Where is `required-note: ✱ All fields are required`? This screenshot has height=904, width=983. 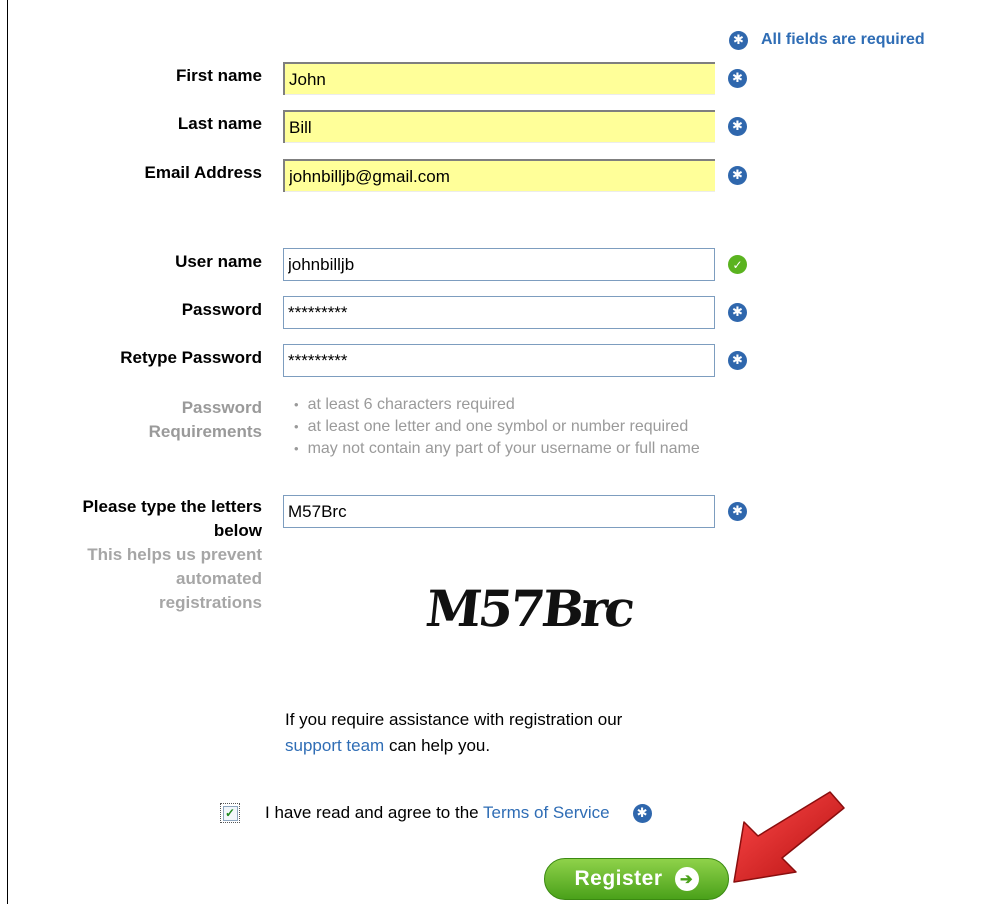 required-note: ✱ All fields are required is located at coordinates (827, 40).